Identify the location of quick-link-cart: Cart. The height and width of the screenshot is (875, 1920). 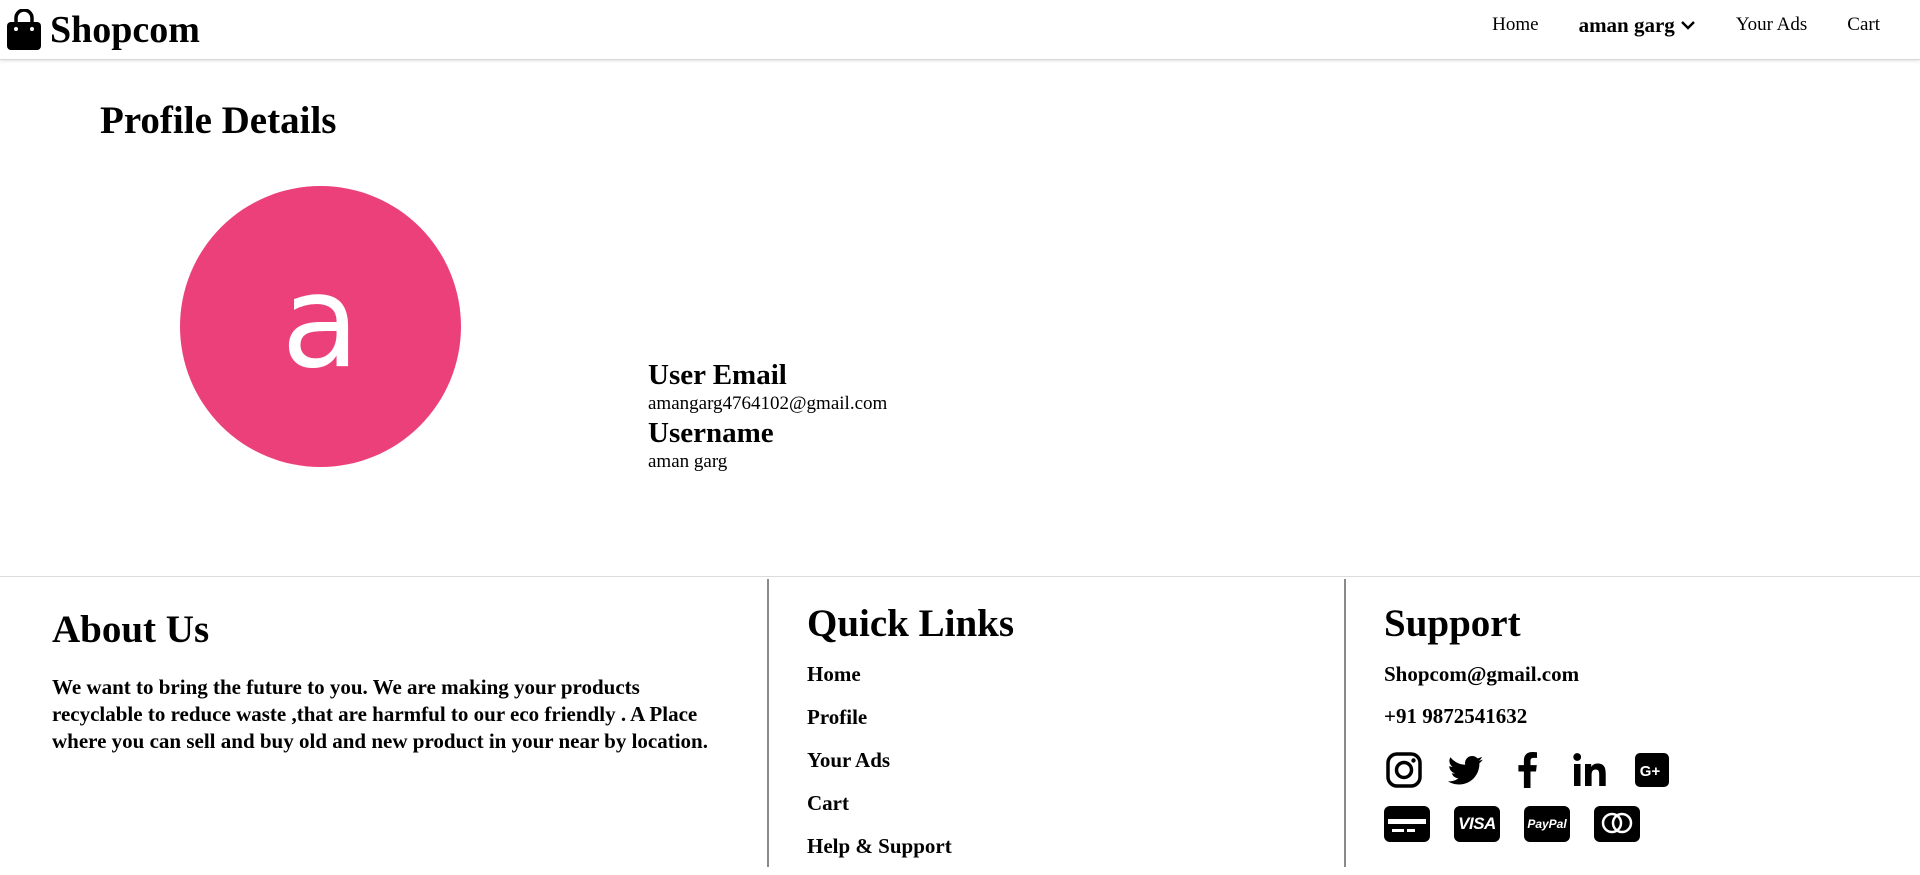
(910, 810).